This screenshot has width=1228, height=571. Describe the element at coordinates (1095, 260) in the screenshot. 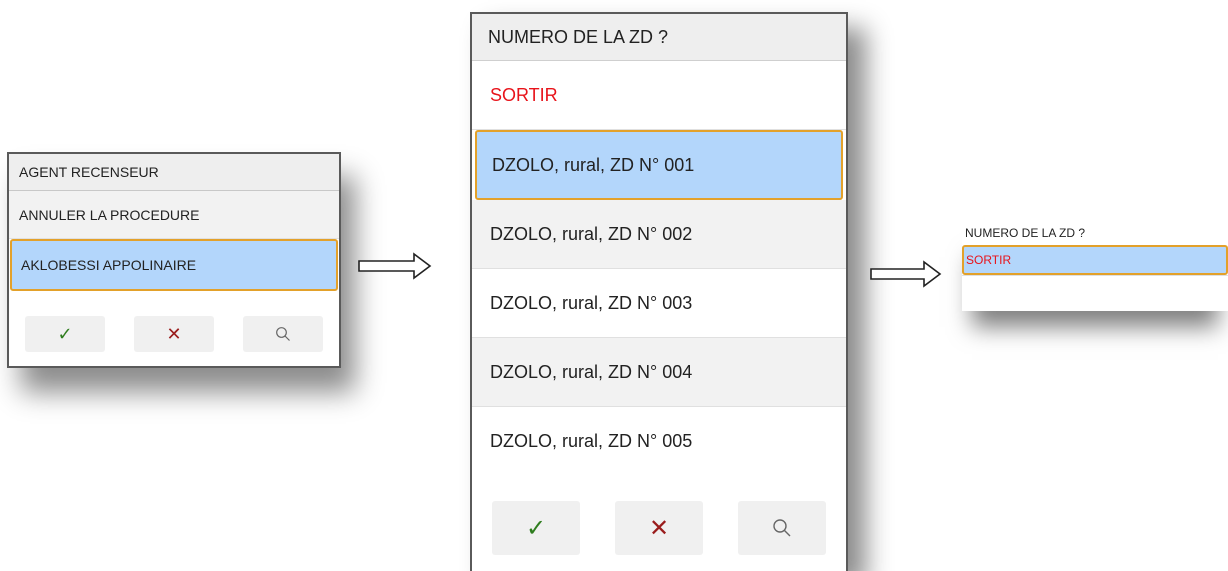

I see `list-item-sortir-selected: SORTIR` at that location.